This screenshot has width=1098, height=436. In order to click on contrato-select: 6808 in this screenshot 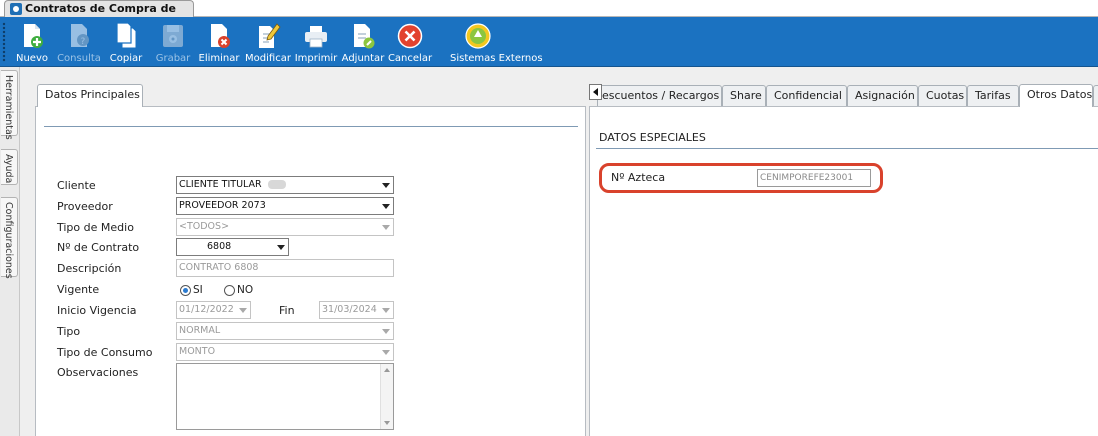, I will do `click(232, 247)`.